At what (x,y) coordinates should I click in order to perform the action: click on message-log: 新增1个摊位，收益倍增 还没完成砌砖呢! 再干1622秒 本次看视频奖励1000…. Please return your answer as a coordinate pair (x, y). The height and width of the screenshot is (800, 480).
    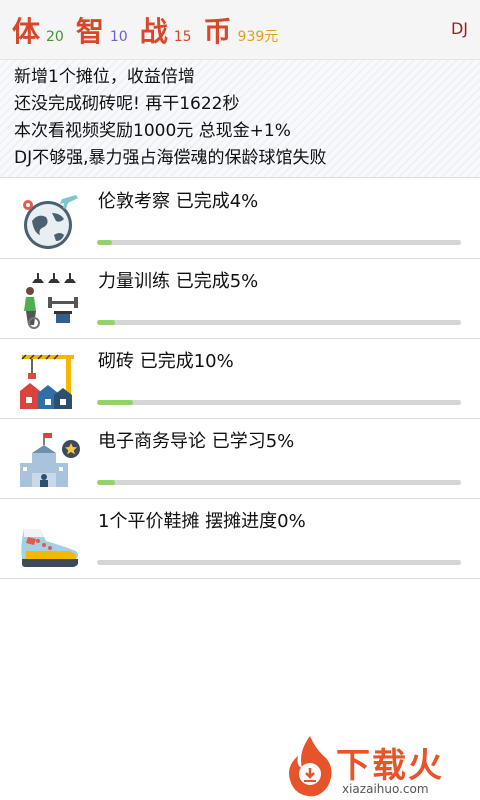
    Looking at the image, I should click on (240, 119).